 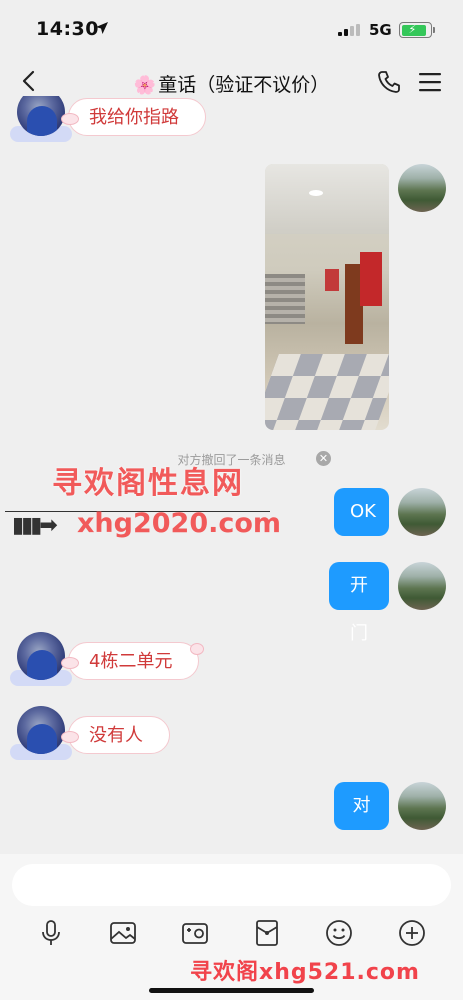 I want to click on picture-icon, so click(x=123, y=933).